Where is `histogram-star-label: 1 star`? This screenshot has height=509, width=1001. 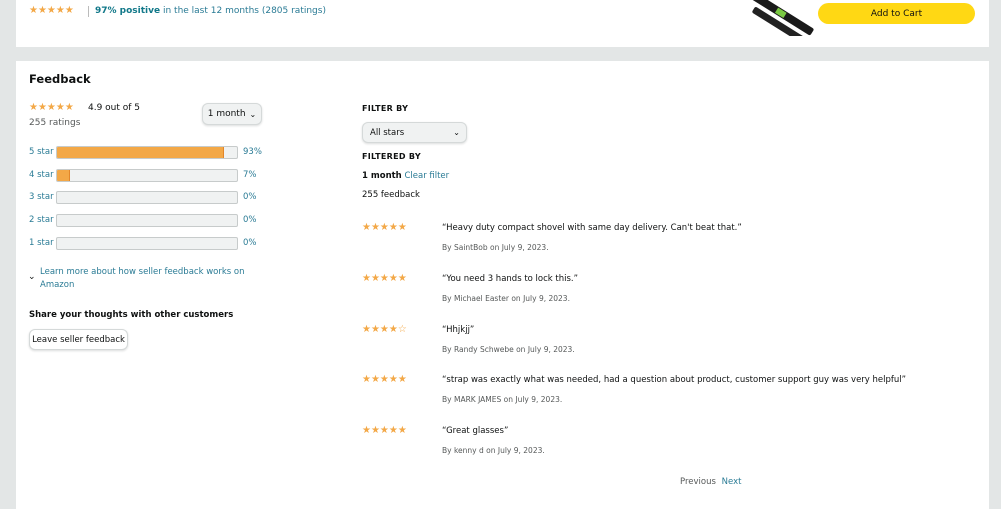
histogram-star-label: 1 star is located at coordinates (41, 243).